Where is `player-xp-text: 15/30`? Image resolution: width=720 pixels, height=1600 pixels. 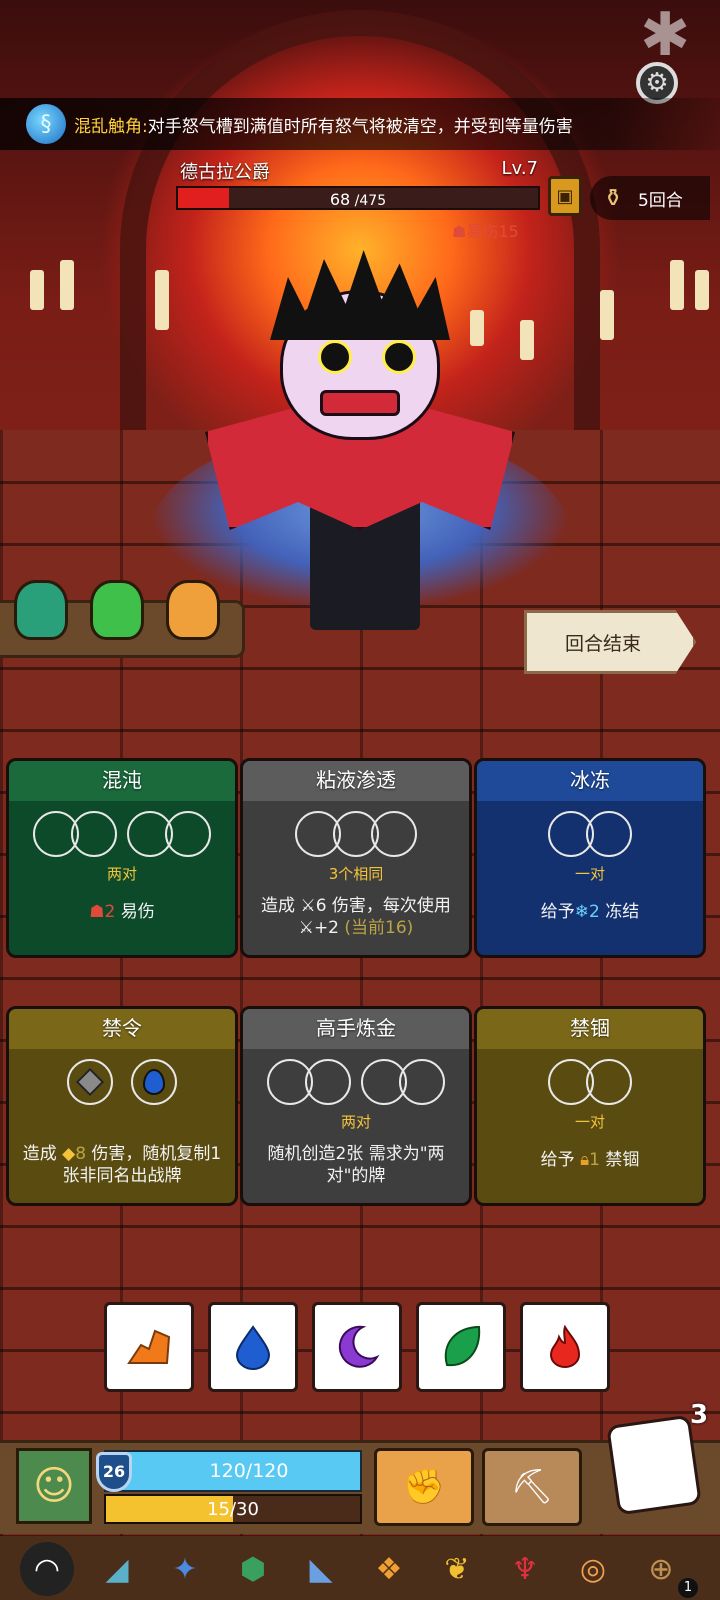 player-xp-text: 15/30 is located at coordinates (233, 1509).